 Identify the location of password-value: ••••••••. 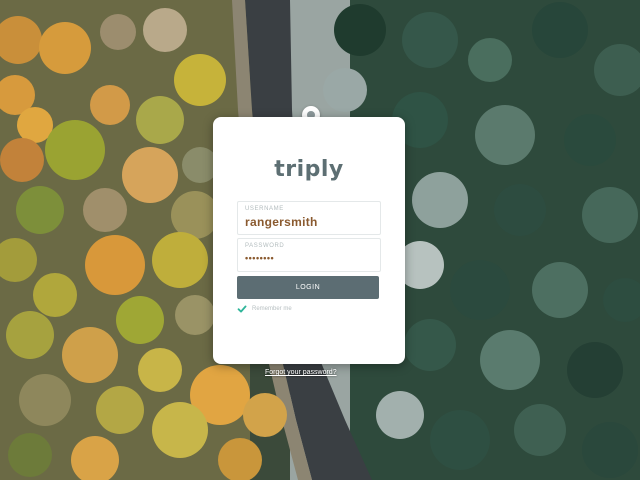
(259, 258).